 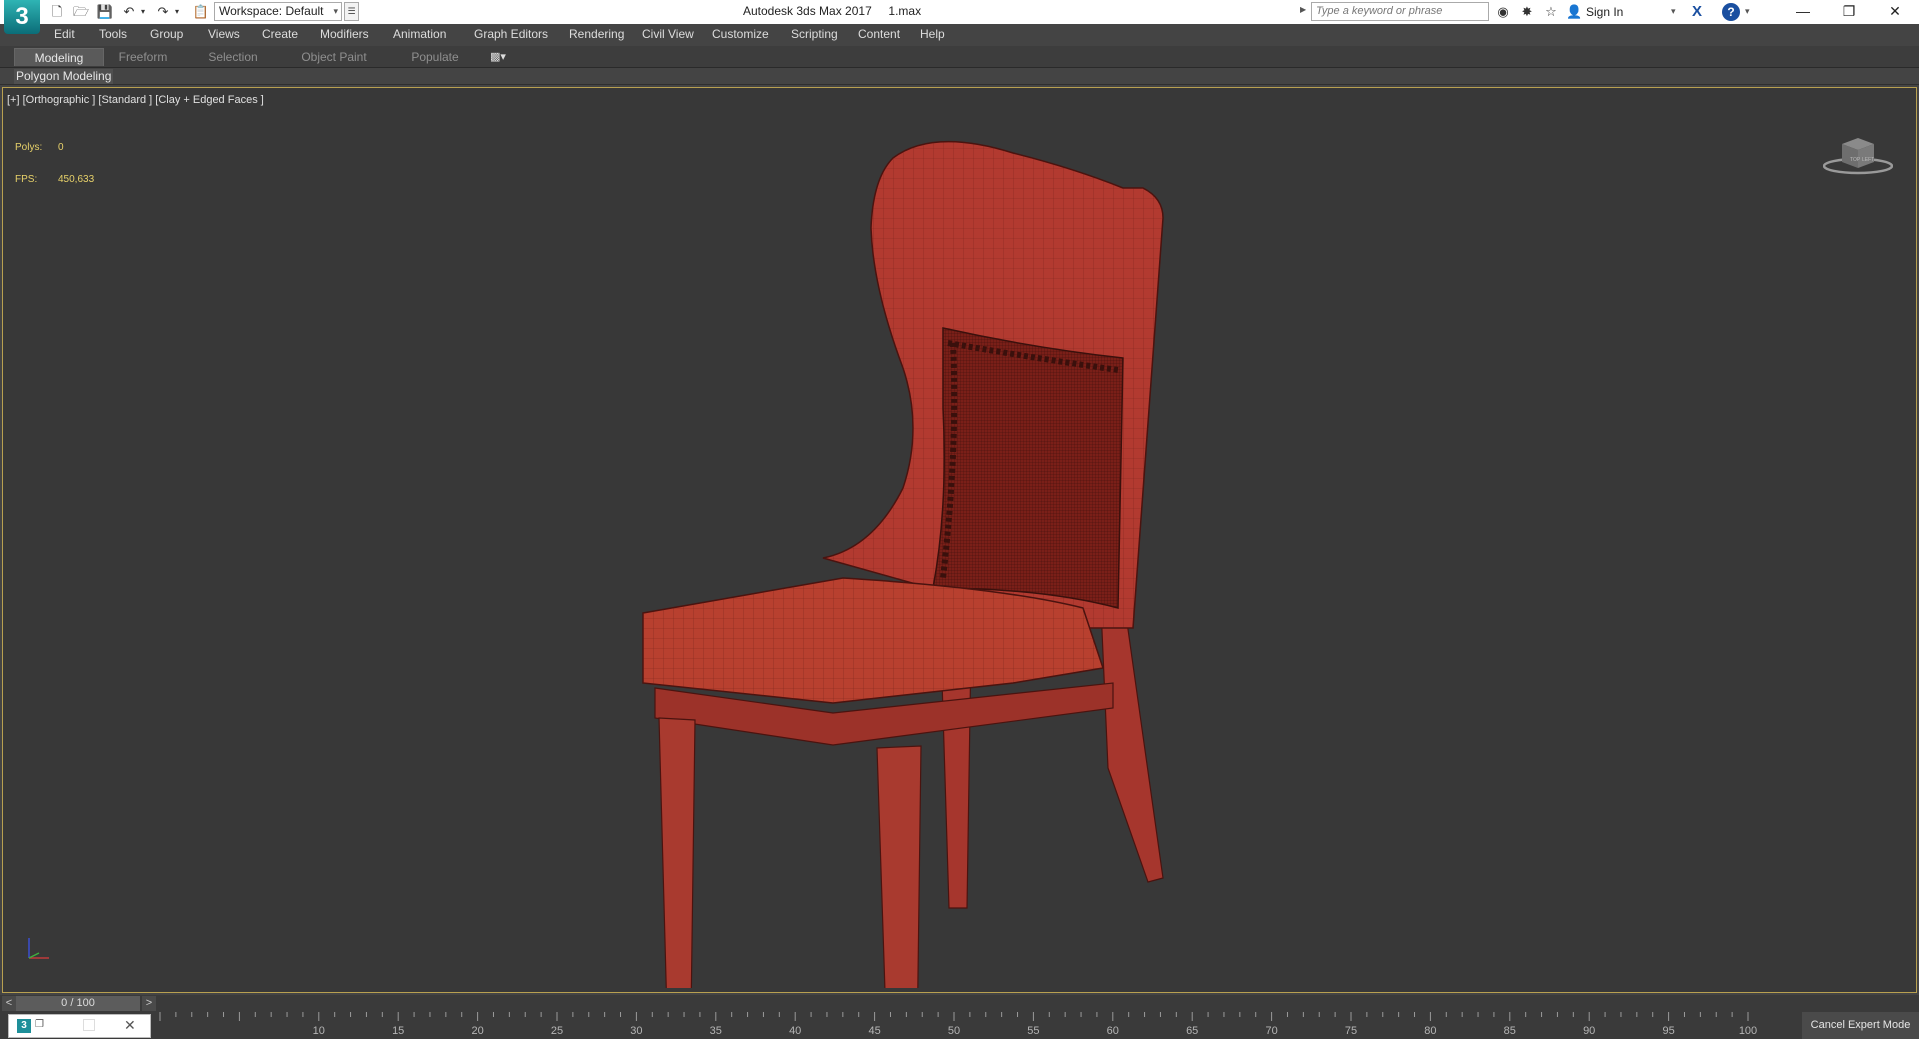 What do you see at coordinates (163, 12) in the screenshot?
I see `redo-icon: ↷` at bounding box center [163, 12].